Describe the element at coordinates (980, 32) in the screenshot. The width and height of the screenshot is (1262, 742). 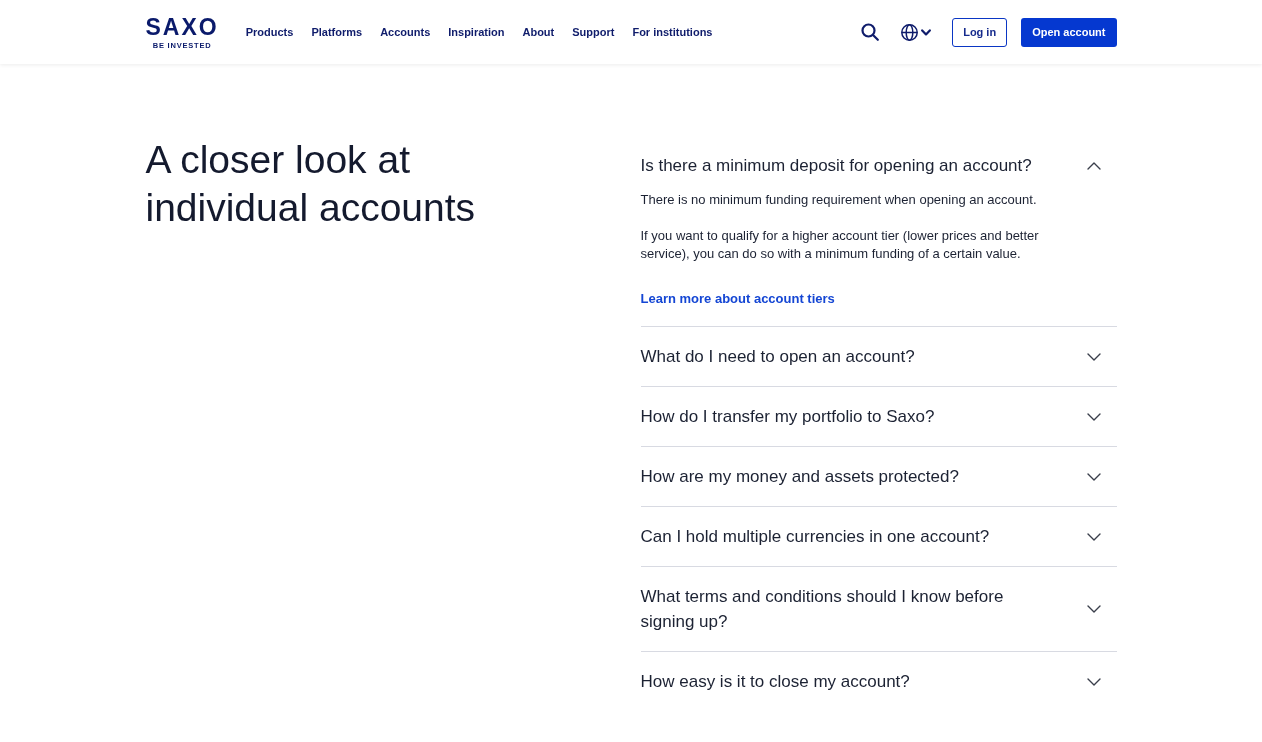
I see `login-button: Log in` at that location.